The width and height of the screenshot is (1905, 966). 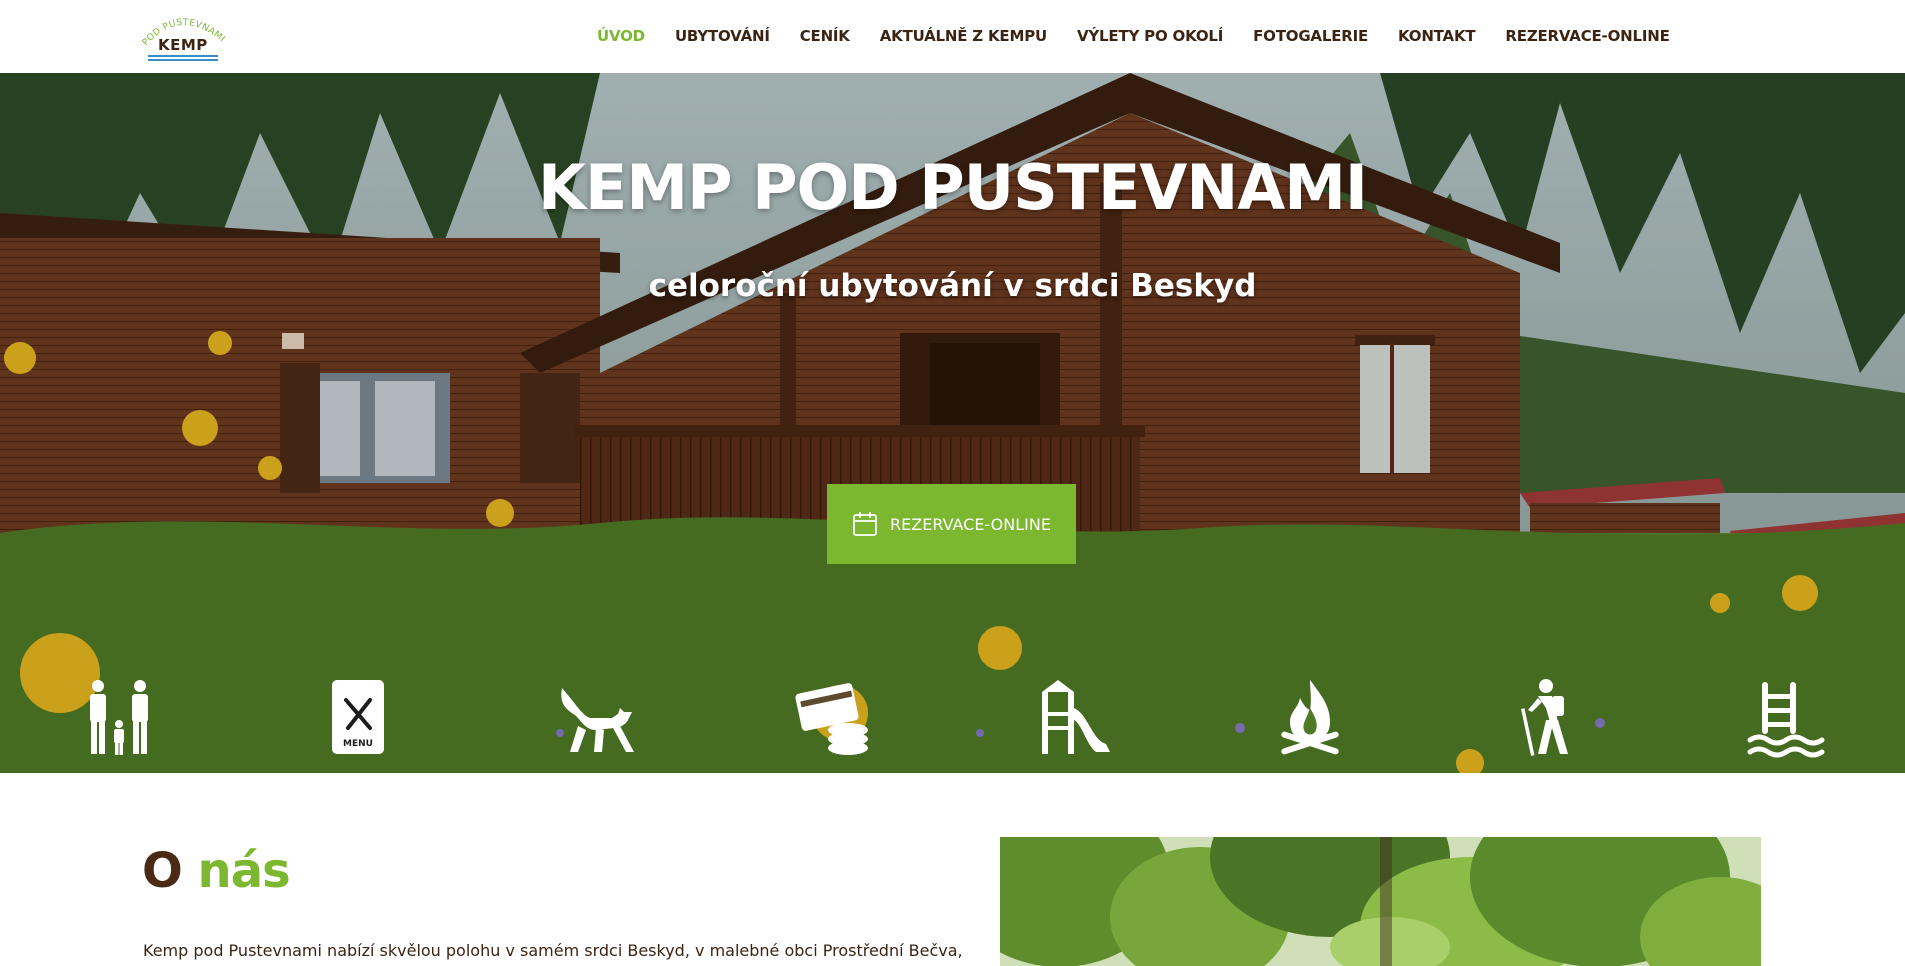 What do you see at coordinates (162, 871) in the screenshot?
I see `about-heading-first: O` at bounding box center [162, 871].